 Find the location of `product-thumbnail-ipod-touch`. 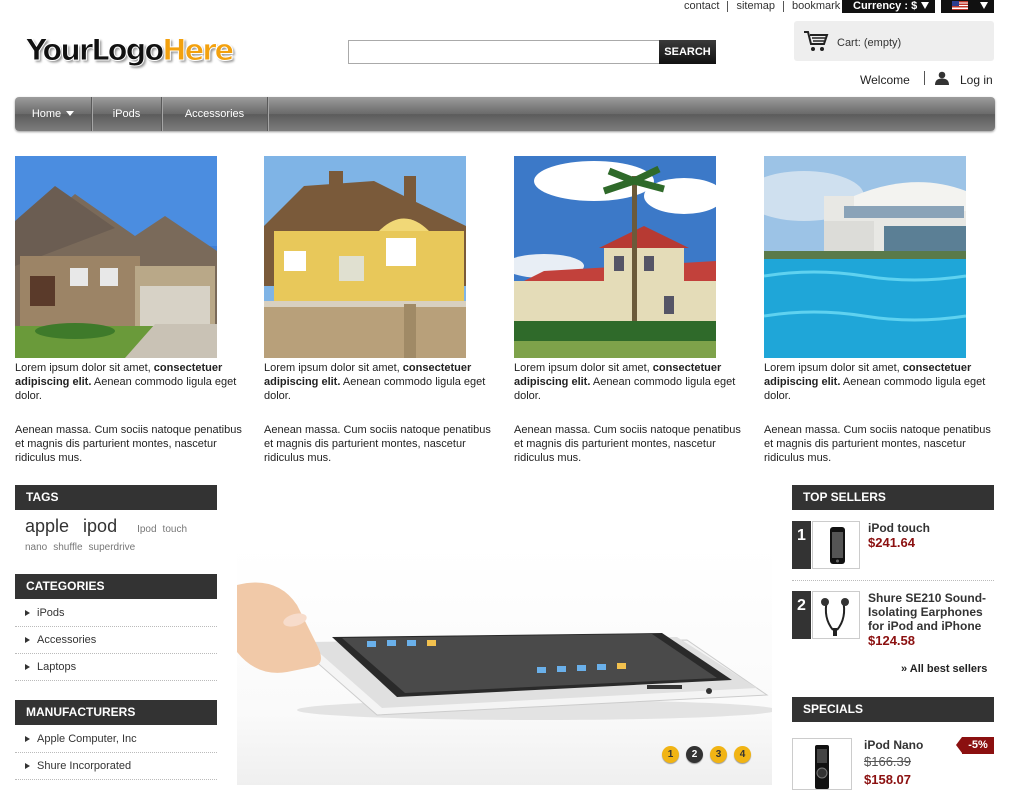

product-thumbnail-ipod-touch is located at coordinates (836, 545).